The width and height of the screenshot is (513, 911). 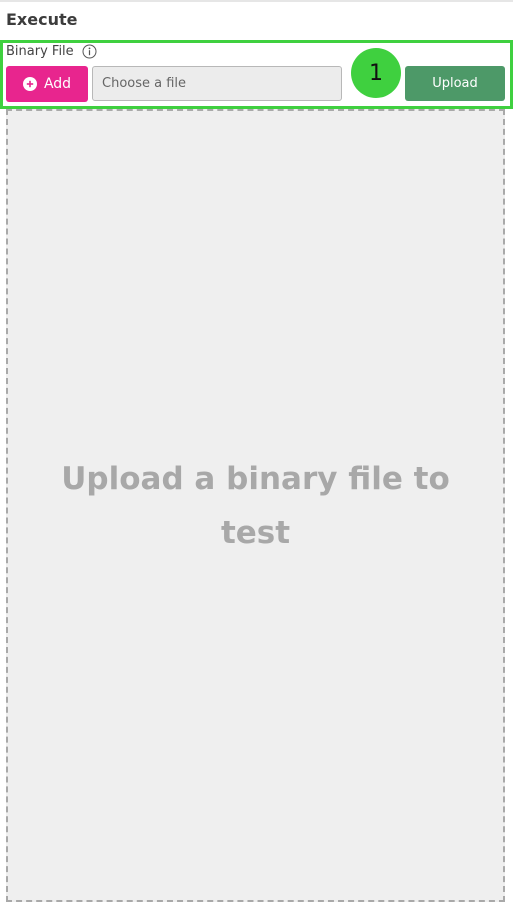 I want to click on upload-button: Upload, so click(x=455, y=83).